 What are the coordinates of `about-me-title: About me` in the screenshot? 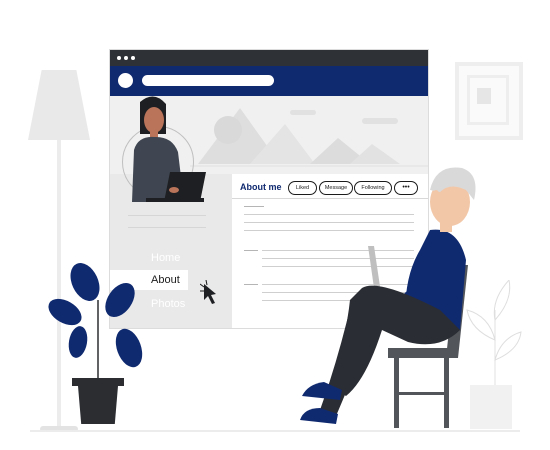 It's located at (261, 187).